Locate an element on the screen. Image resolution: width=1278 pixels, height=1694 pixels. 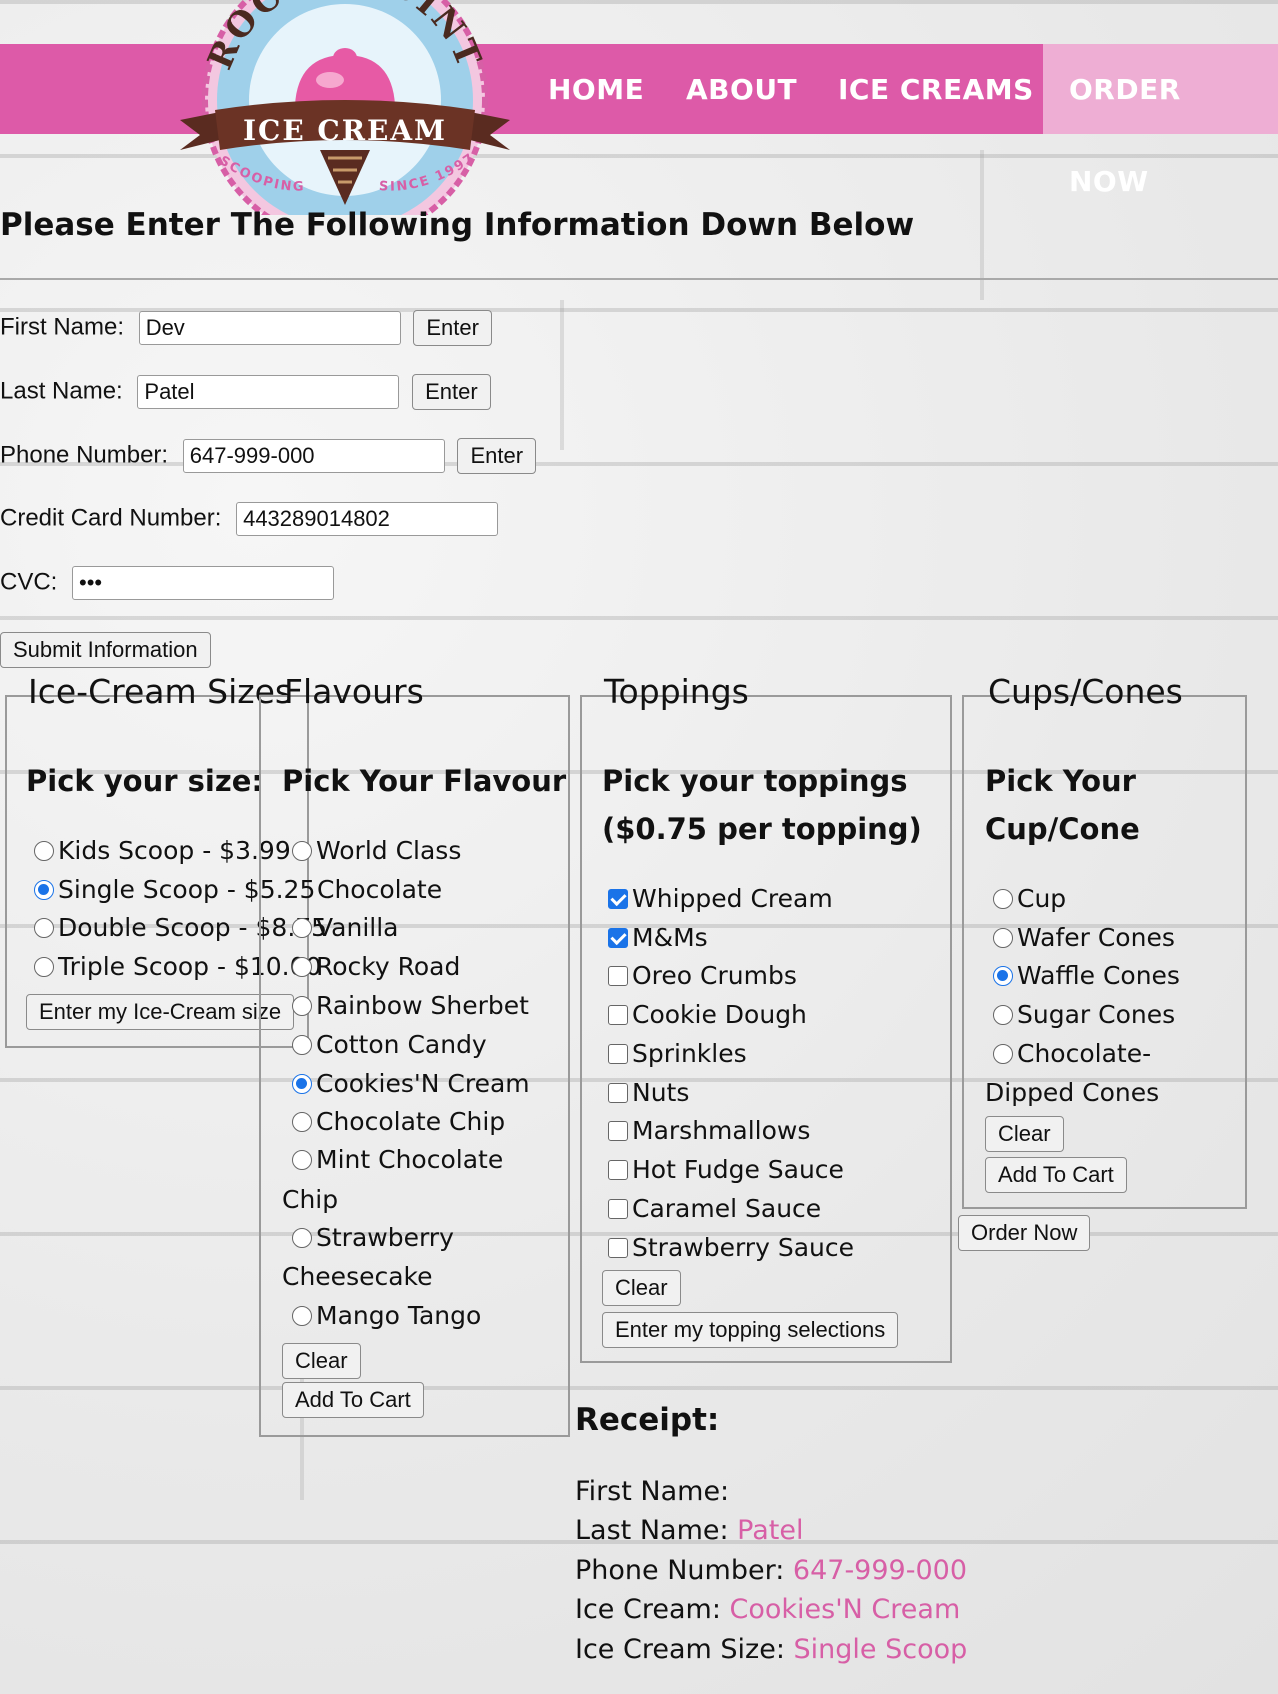
nav-ice-creams: ICE CREAMS is located at coordinates (936, 89).